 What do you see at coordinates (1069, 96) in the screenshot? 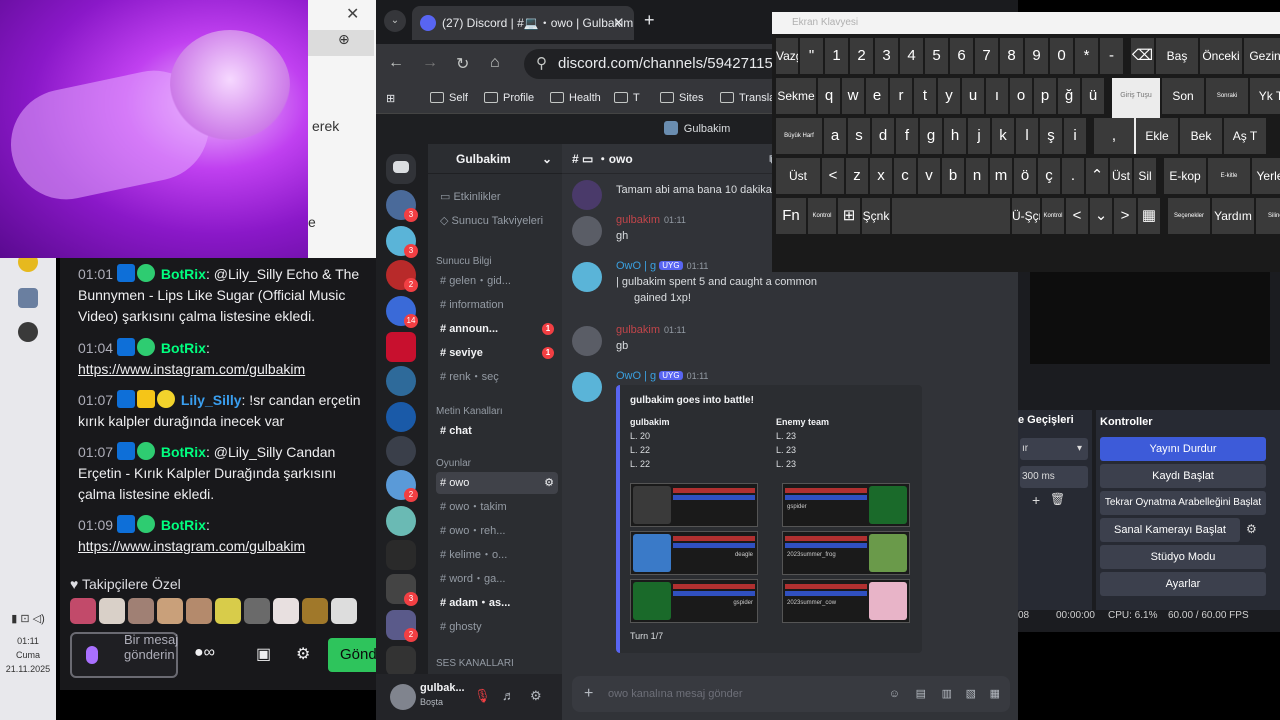
I see `key: ğ` at bounding box center [1069, 96].